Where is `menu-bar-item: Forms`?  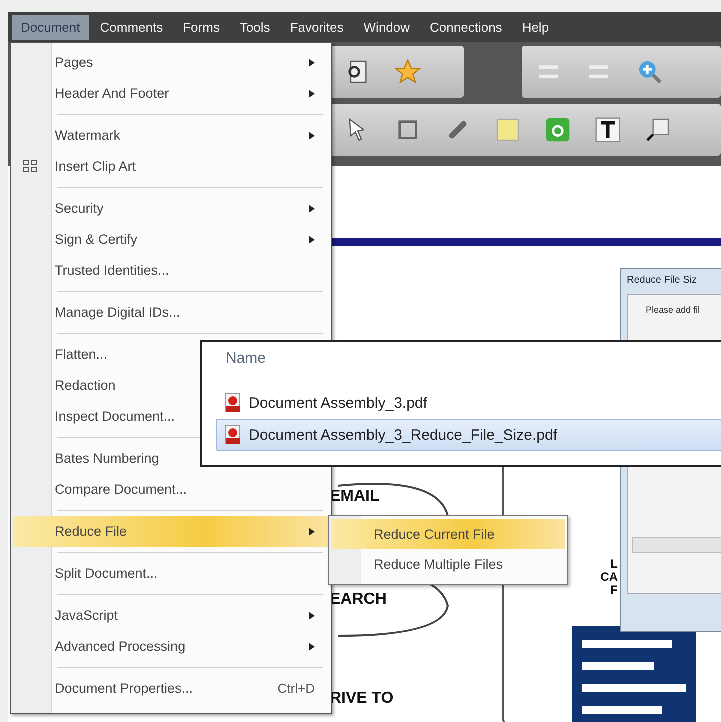
menu-bar-item: Forms is located at coordinates (201, 27).